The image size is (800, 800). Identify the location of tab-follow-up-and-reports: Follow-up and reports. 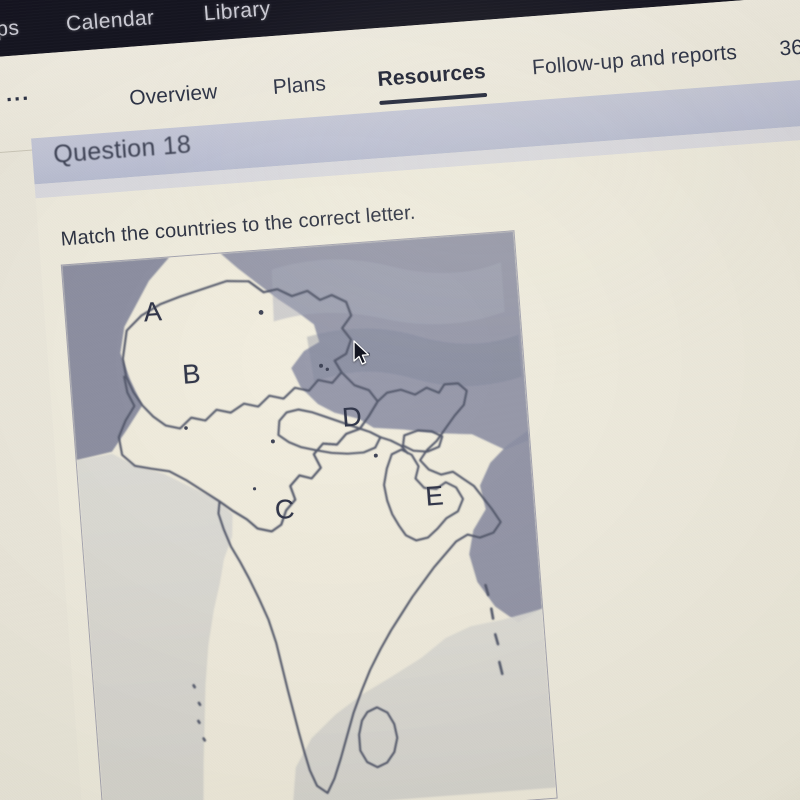
(634, 60).